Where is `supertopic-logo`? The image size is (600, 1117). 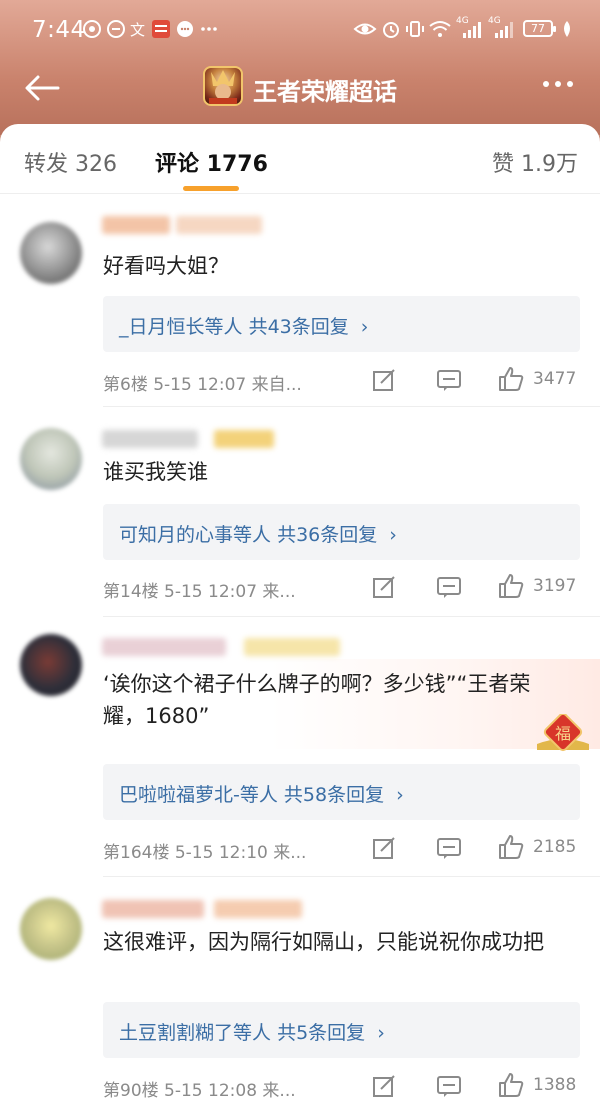
supertopic-logo is located at coordinates (223, 86).